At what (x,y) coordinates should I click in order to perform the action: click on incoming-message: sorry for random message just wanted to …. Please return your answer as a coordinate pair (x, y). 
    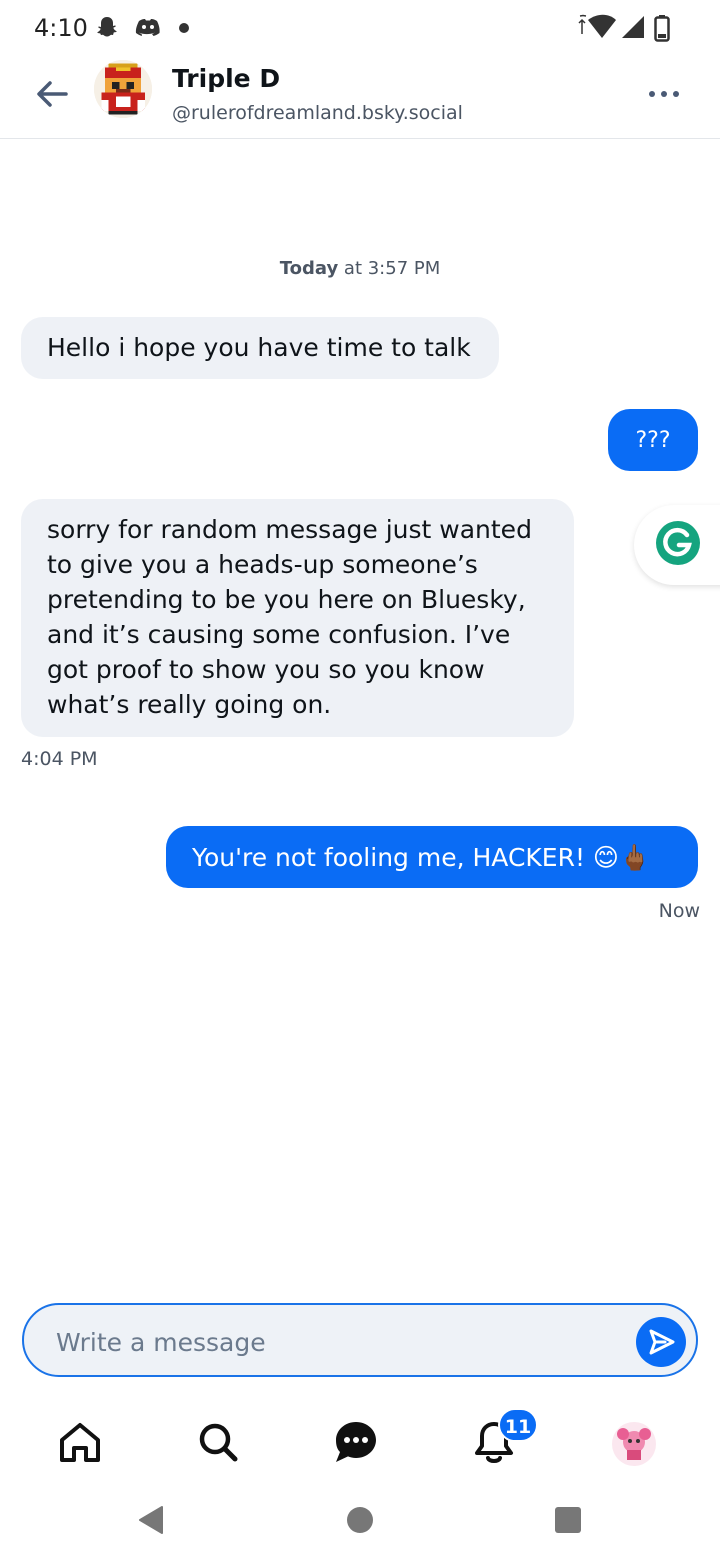
    Looking at the image, I should click on (297, 618).